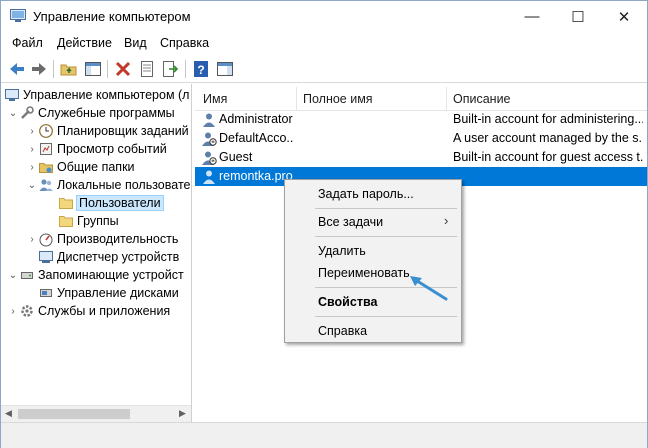 The height and width of the screenshot is (448, 648). What do you see at coordinates (348, 302) in the screenshot?
I see `menu-item-label: Свойства` at bounding box center [348, 302].